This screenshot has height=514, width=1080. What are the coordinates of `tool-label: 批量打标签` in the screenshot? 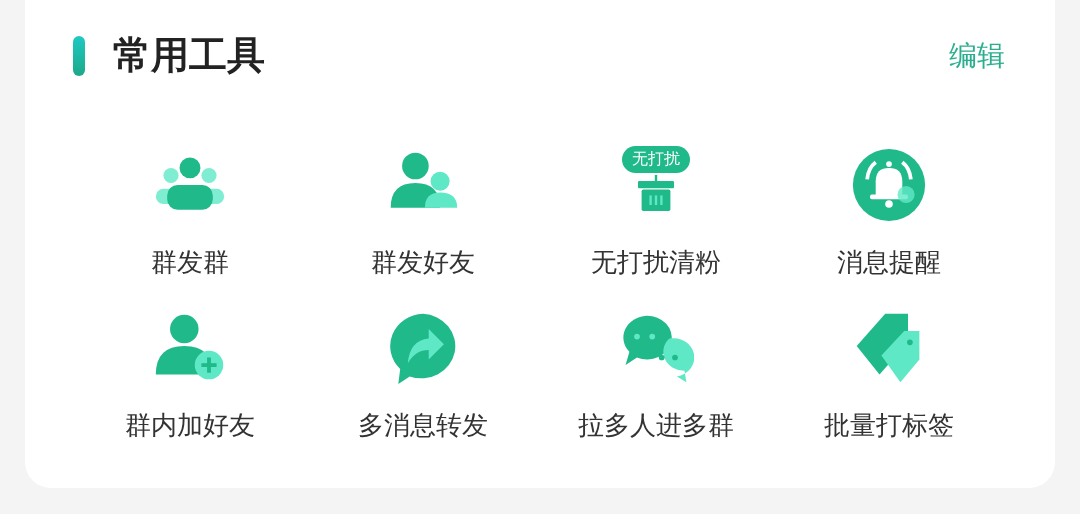 It's located at (888, 425).